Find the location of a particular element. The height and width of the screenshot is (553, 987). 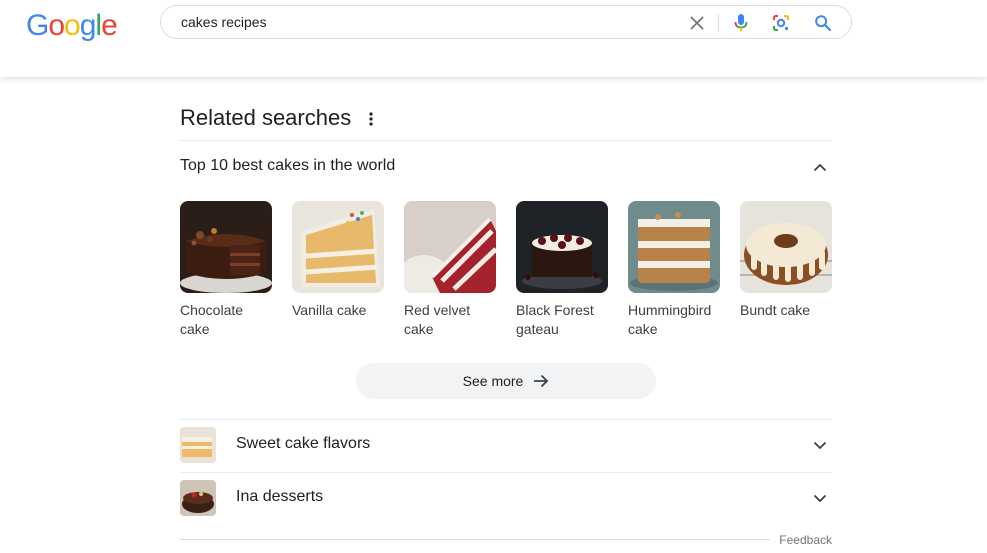

more-vert-icon is located at coordinates (371, 119).